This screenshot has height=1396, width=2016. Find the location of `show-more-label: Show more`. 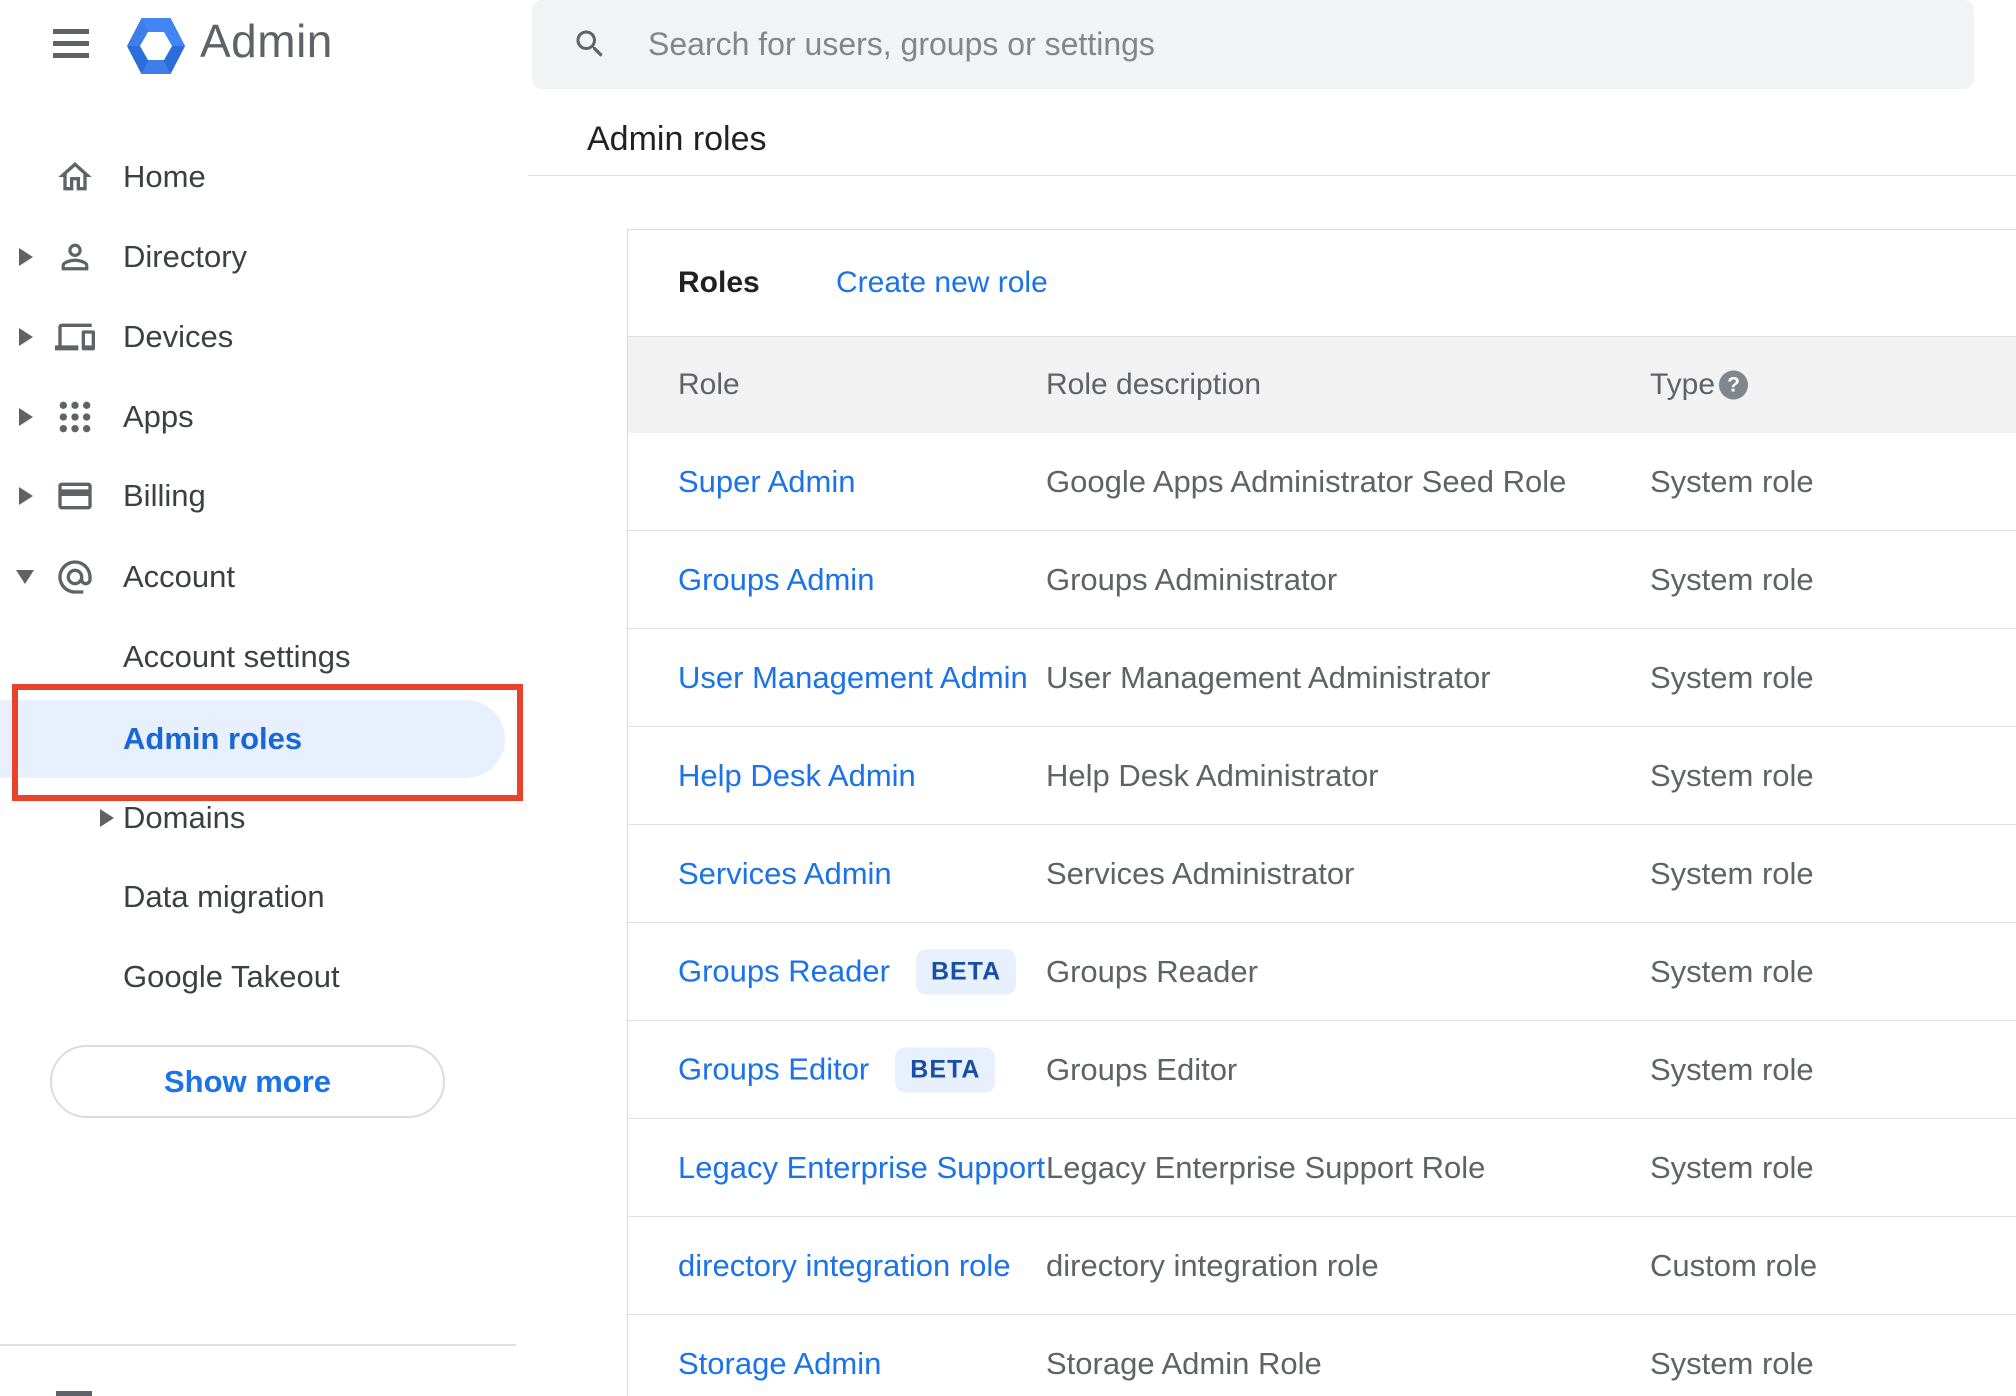

show-more-label: Show more is located at coordinates (247, 1081).